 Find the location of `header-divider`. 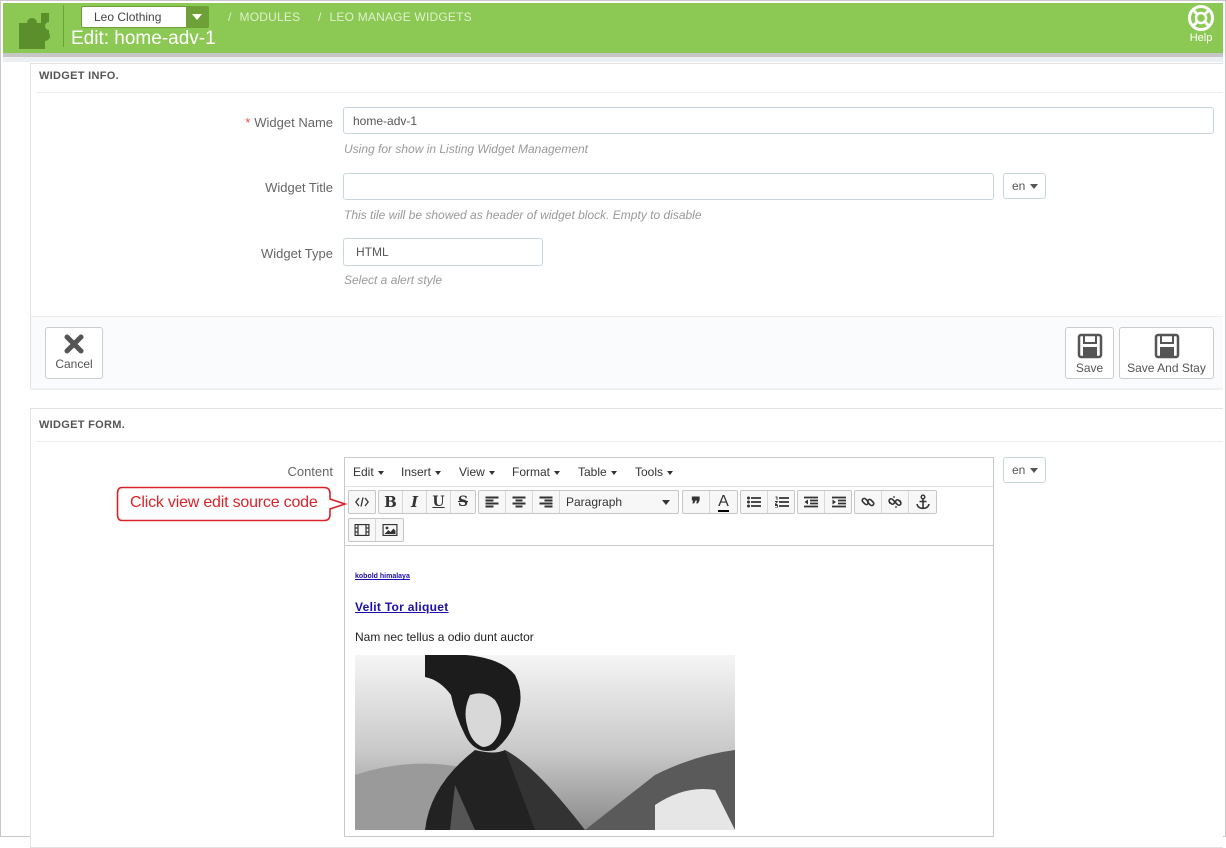

header-divider is located at coordinates (63, 26).